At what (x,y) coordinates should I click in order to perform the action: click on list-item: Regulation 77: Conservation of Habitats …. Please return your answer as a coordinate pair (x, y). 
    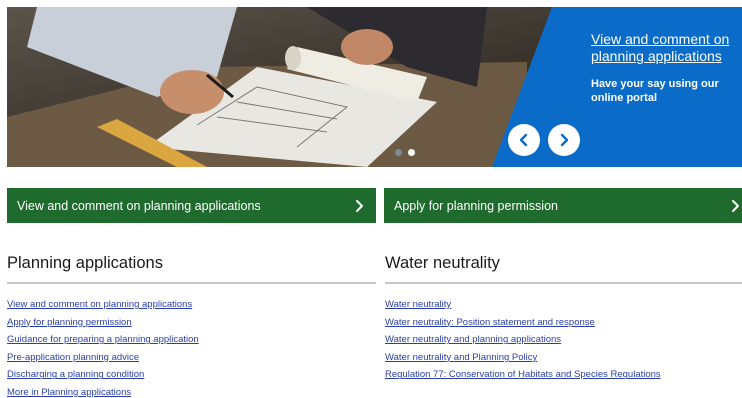
    Looking at the image, I should click on (563, 375).